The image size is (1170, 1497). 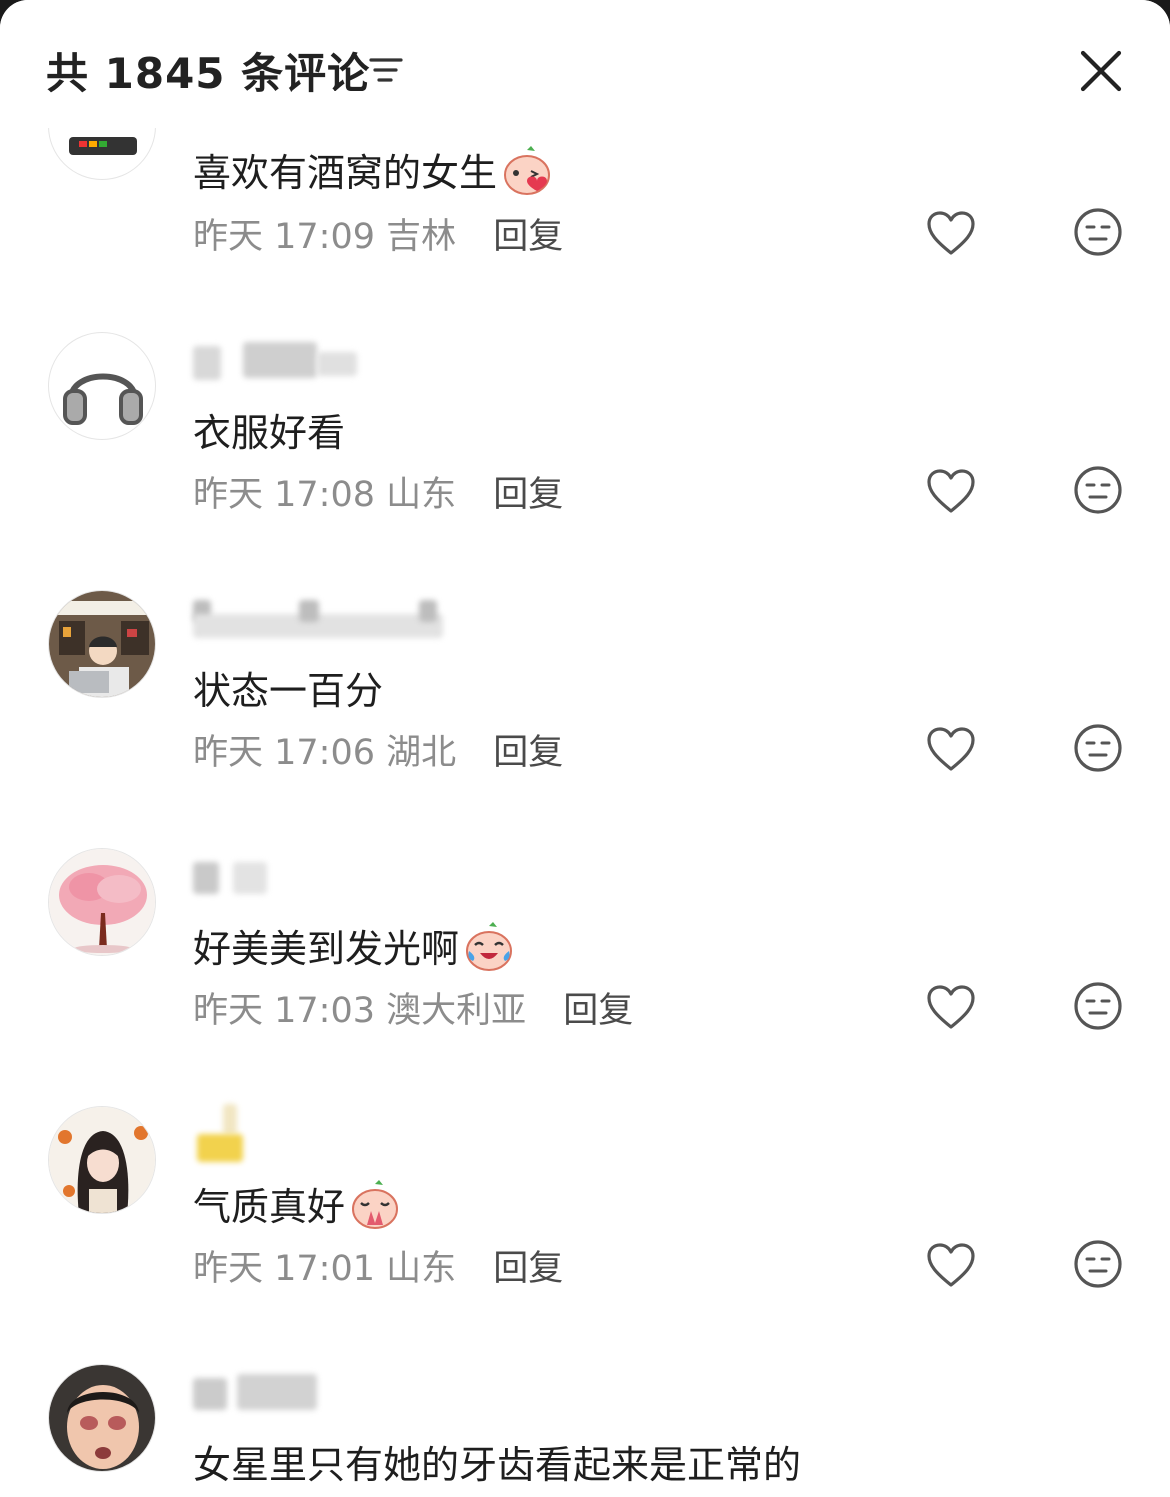 I want to click on filter-lines-icon, so click(x=386, y=70).